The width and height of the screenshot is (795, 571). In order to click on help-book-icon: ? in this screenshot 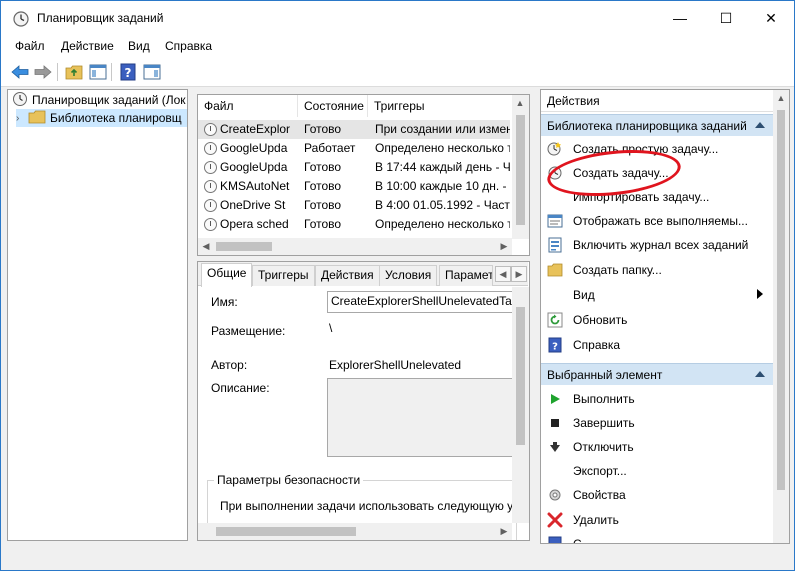, I will do `click(128, 72)`.